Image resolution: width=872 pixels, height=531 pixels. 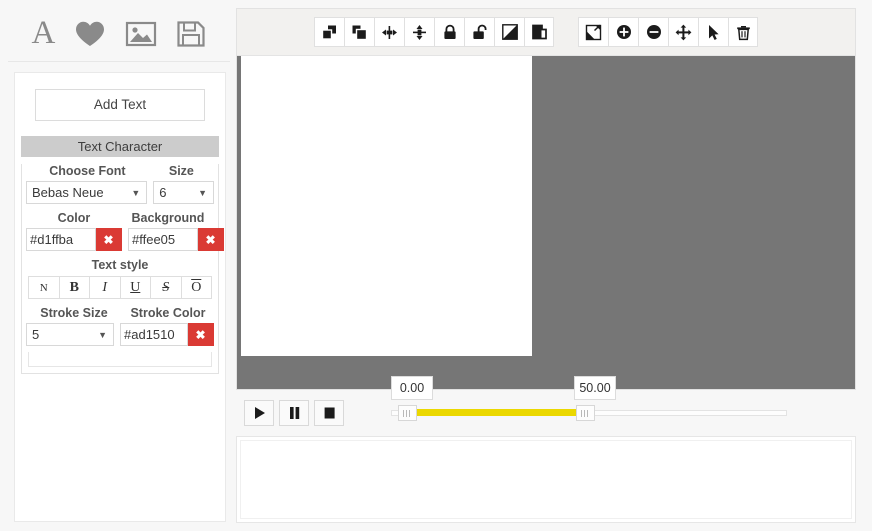 I want to click on clear-stroke-color-button: ✖, so click(x=201, y=334).